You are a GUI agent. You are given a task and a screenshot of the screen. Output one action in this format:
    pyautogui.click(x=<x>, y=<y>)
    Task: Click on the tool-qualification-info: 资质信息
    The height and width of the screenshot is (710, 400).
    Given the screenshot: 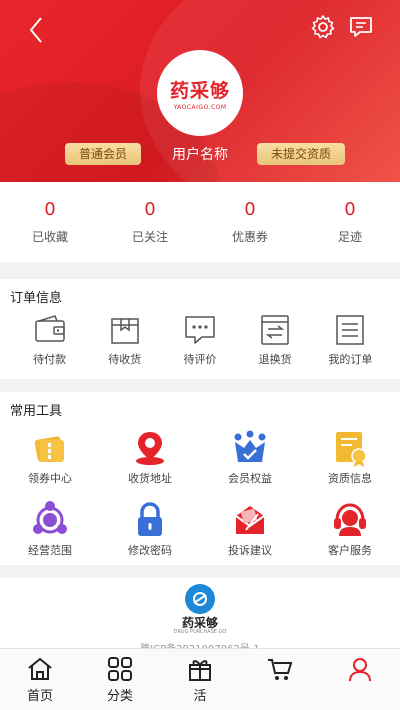 What is the action you would take?
    pyautogui.click(x=350, y=457)
    